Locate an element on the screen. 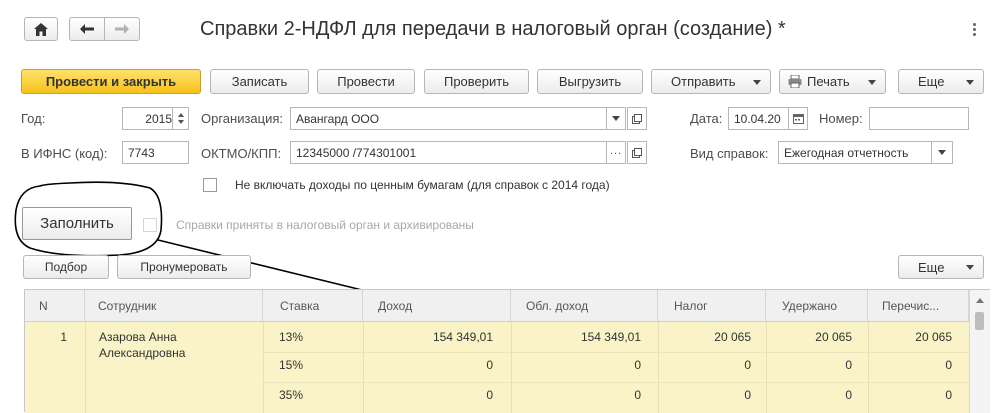 Image resolution: width=1004 pixels, height=413 pixels. send-label: Отправить is located at coordinates (703, 81).